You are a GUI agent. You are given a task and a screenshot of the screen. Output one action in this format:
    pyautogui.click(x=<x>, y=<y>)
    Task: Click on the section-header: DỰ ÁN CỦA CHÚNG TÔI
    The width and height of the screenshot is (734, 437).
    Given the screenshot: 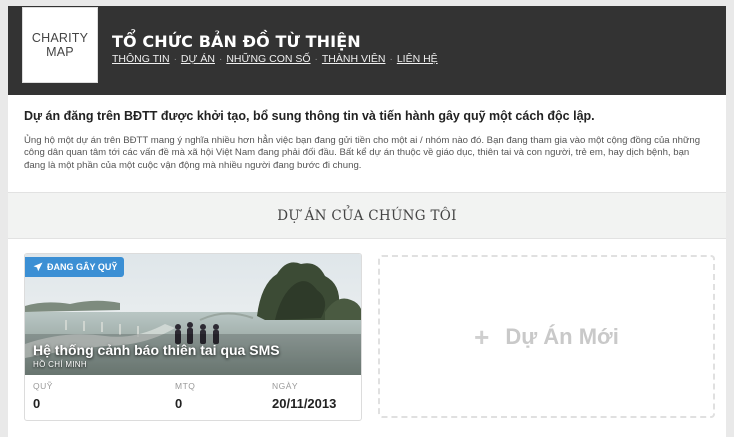 What is the action you would take?
    pyautogui.click(x=367, y=215)
    